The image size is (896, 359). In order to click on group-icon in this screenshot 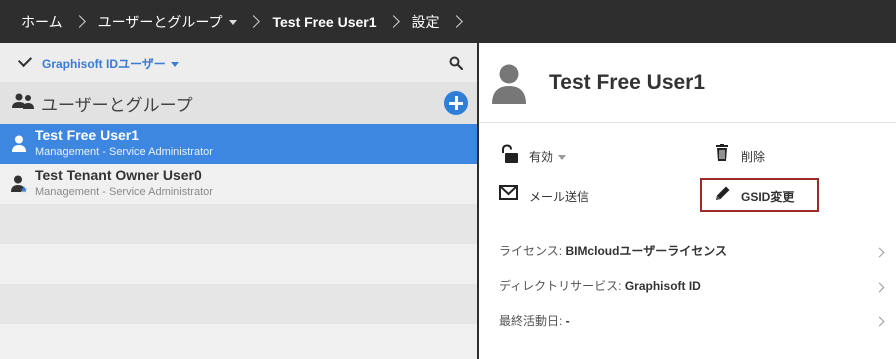, I will do `click(23, 101)`.